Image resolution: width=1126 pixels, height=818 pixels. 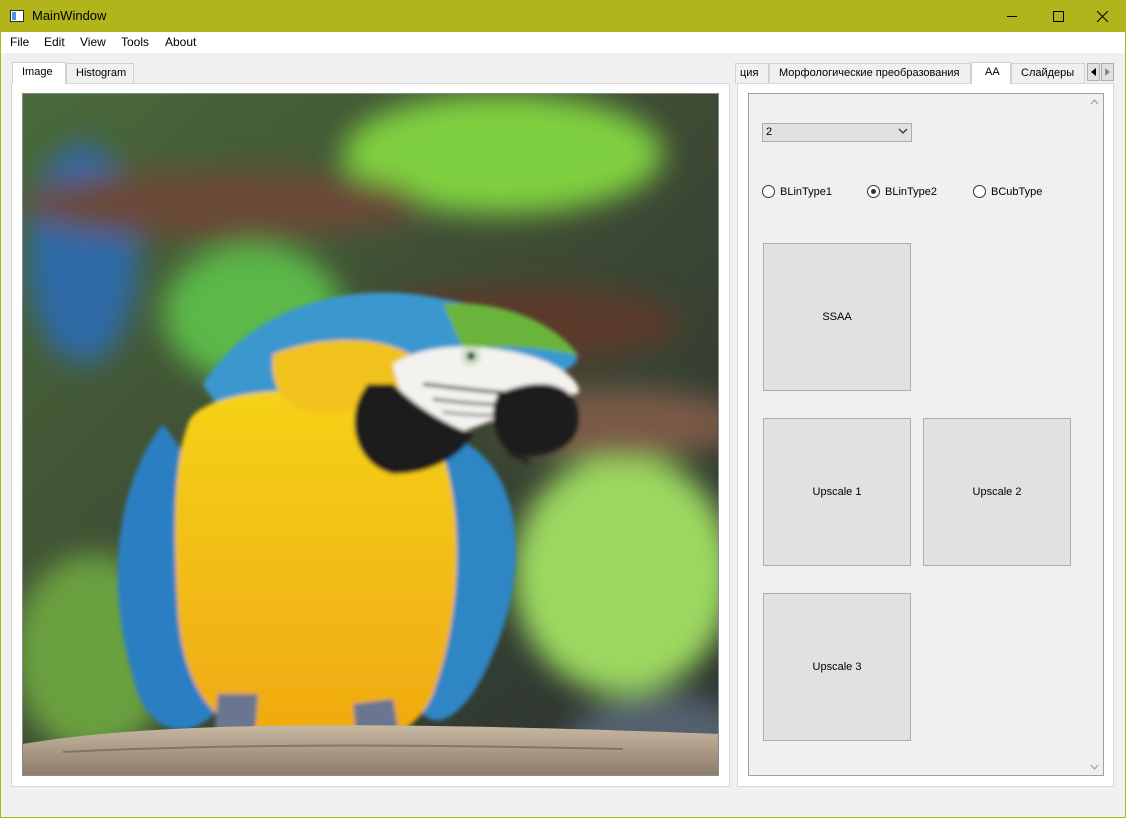 I want to click on tab-morphology: Морфологические преобразования, so click(x=870, y=73).